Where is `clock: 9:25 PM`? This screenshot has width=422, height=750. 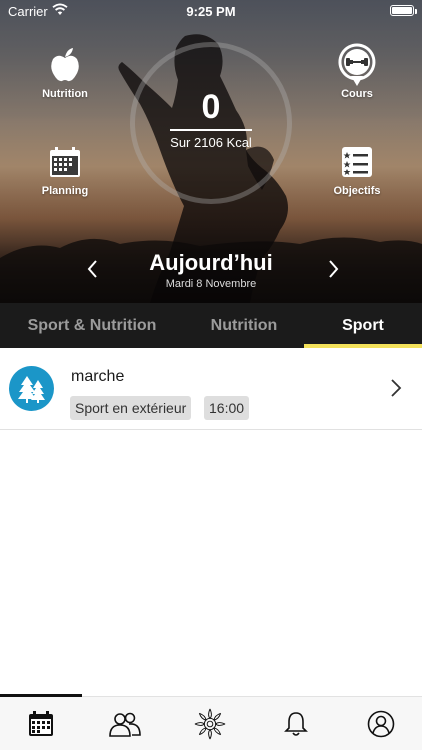 clock: 9:25 PM is located at coordinates (211, 11).